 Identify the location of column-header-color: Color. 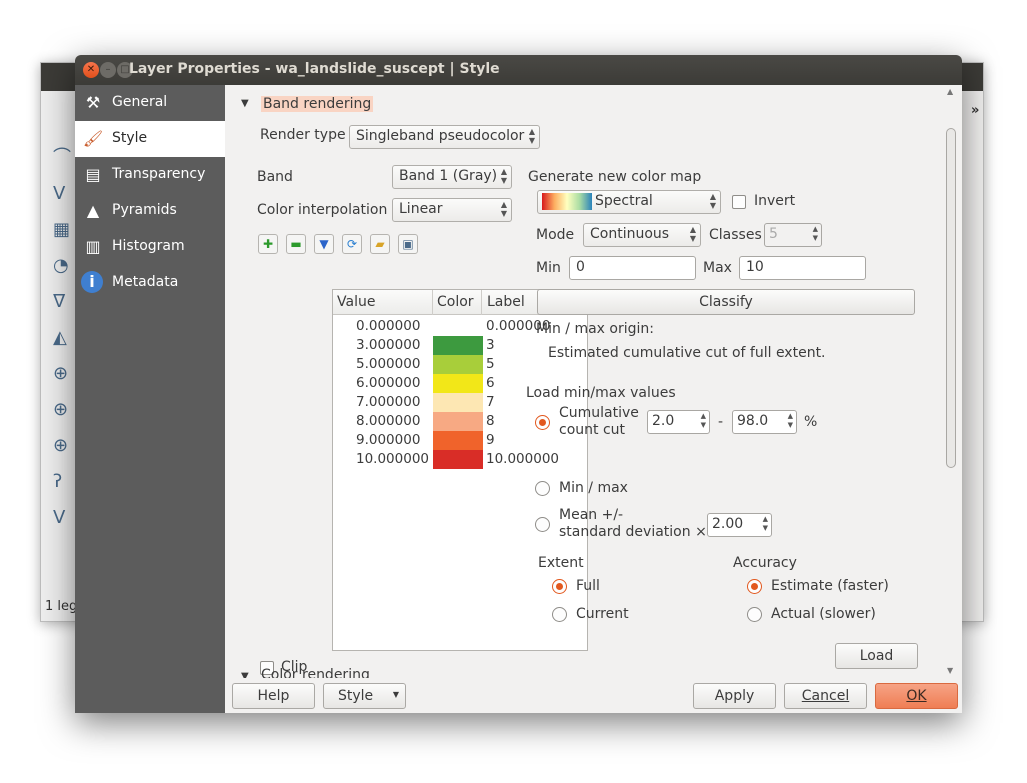
(455, 302).